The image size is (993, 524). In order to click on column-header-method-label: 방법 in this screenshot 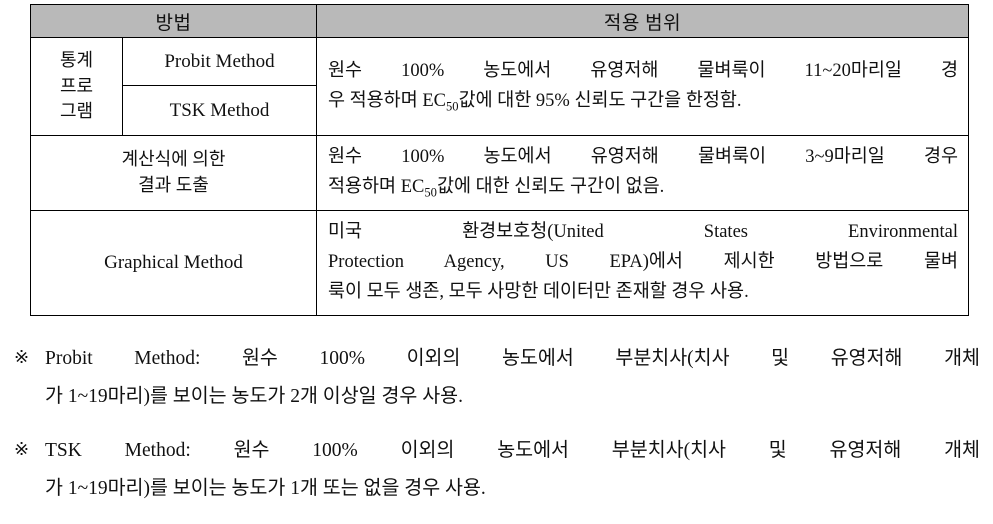, I will do `click(173, 23)`.